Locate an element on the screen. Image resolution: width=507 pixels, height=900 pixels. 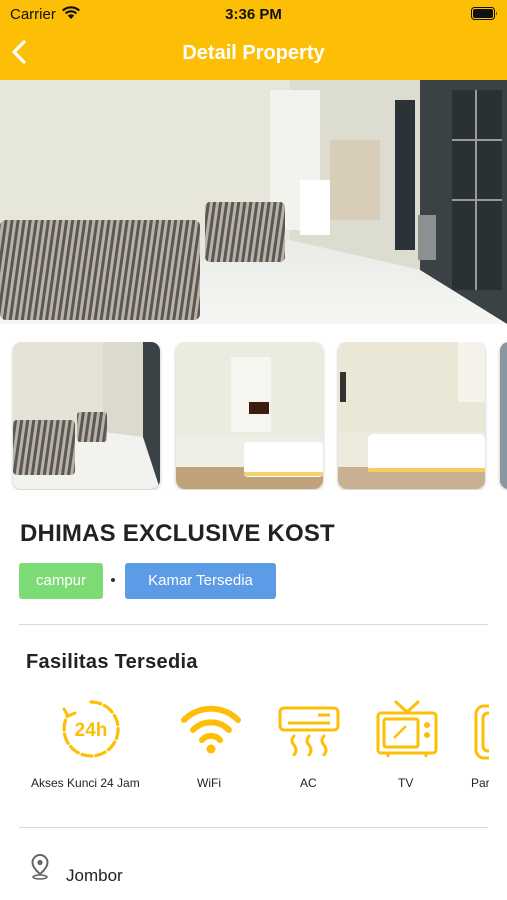
facility-label: WiFi is located at coordinates (209, 783).